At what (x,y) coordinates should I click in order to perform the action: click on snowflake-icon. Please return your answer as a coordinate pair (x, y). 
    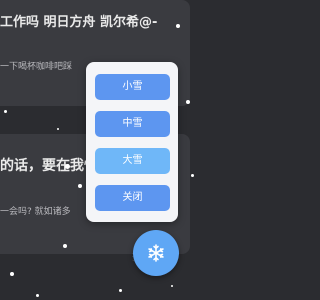
    Looking at the image, I should click on (156, 253).